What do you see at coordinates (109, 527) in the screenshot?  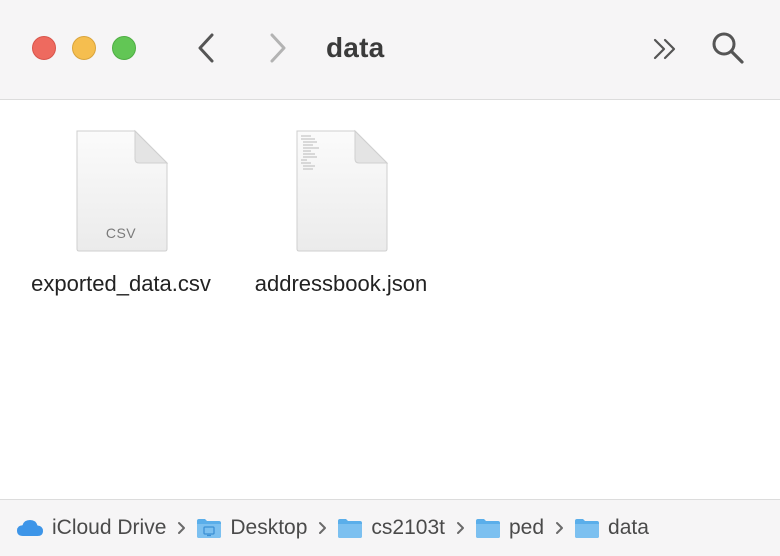 I see `path-item-label: iCloud Drive` at bounding box center [109, 527].